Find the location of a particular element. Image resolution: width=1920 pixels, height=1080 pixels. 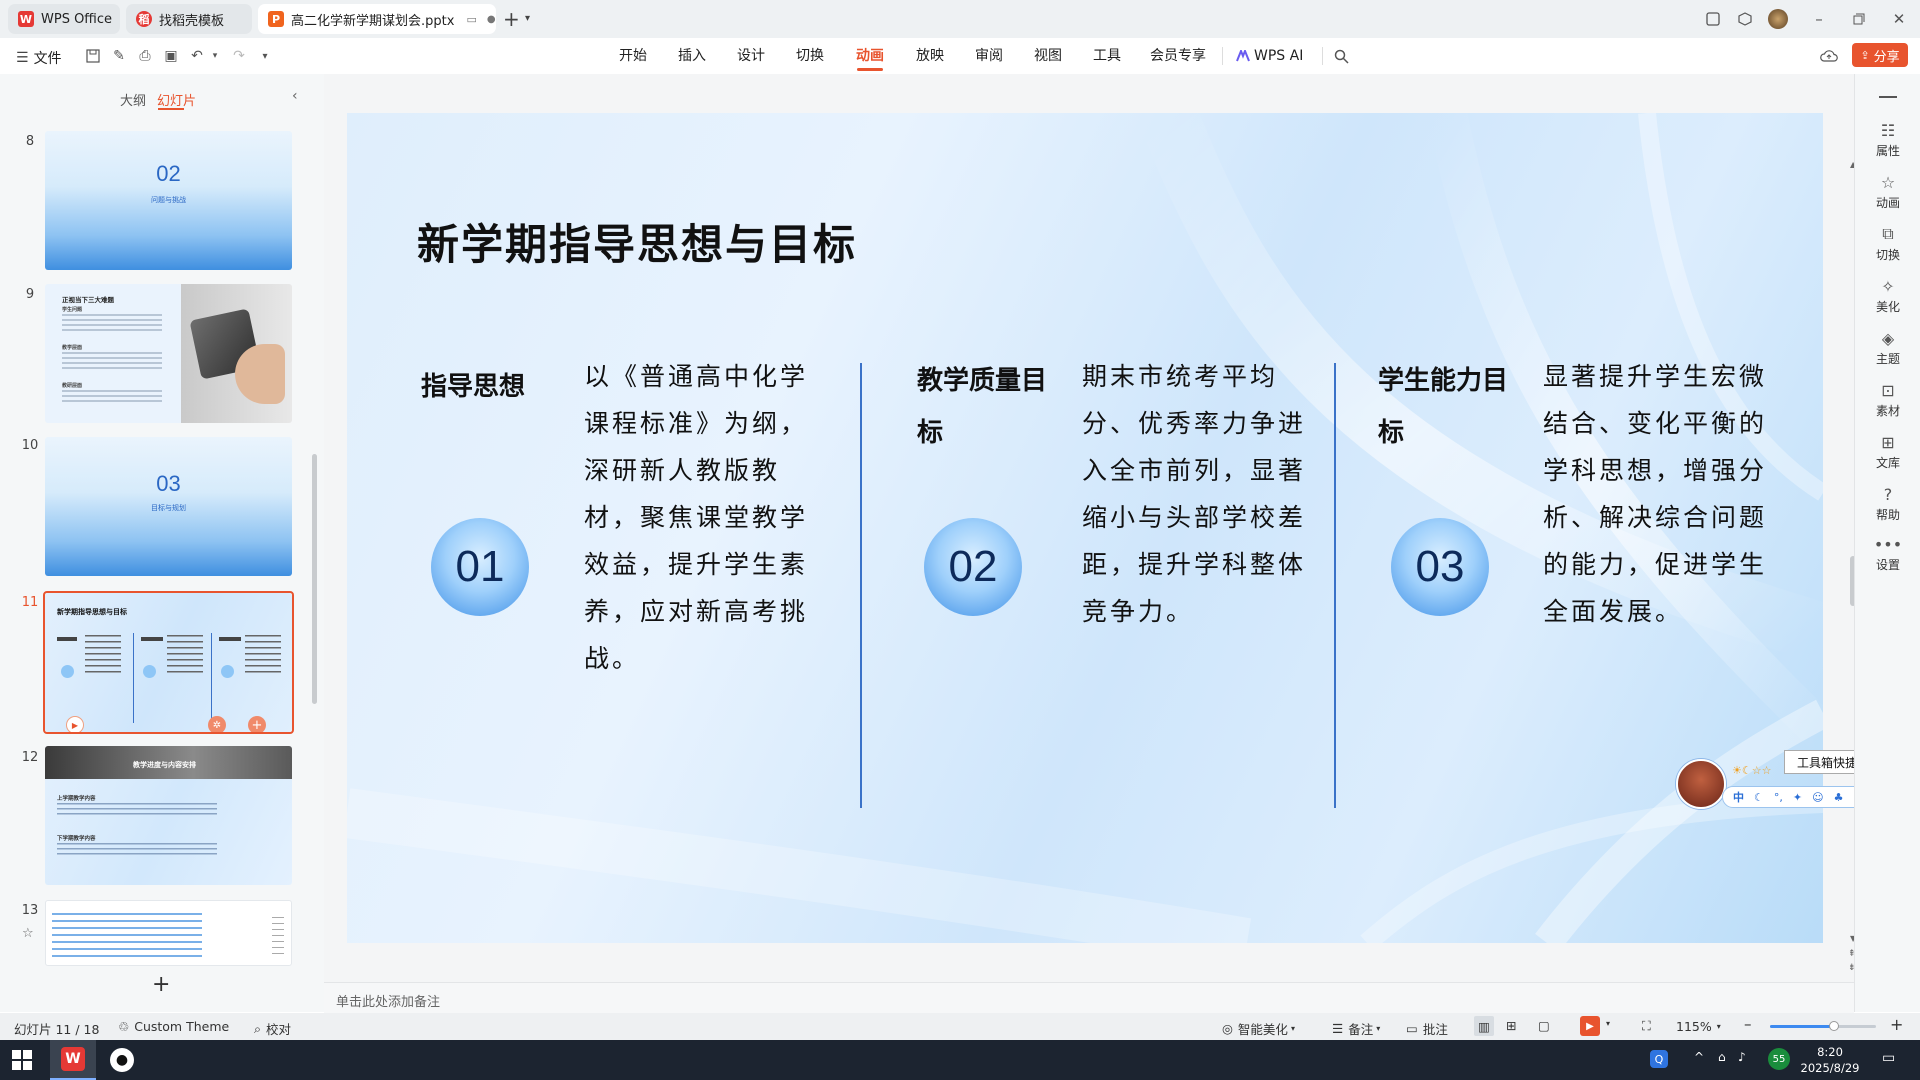

play-from-slide-icon: ▶ is located at coordinates (75, 724).